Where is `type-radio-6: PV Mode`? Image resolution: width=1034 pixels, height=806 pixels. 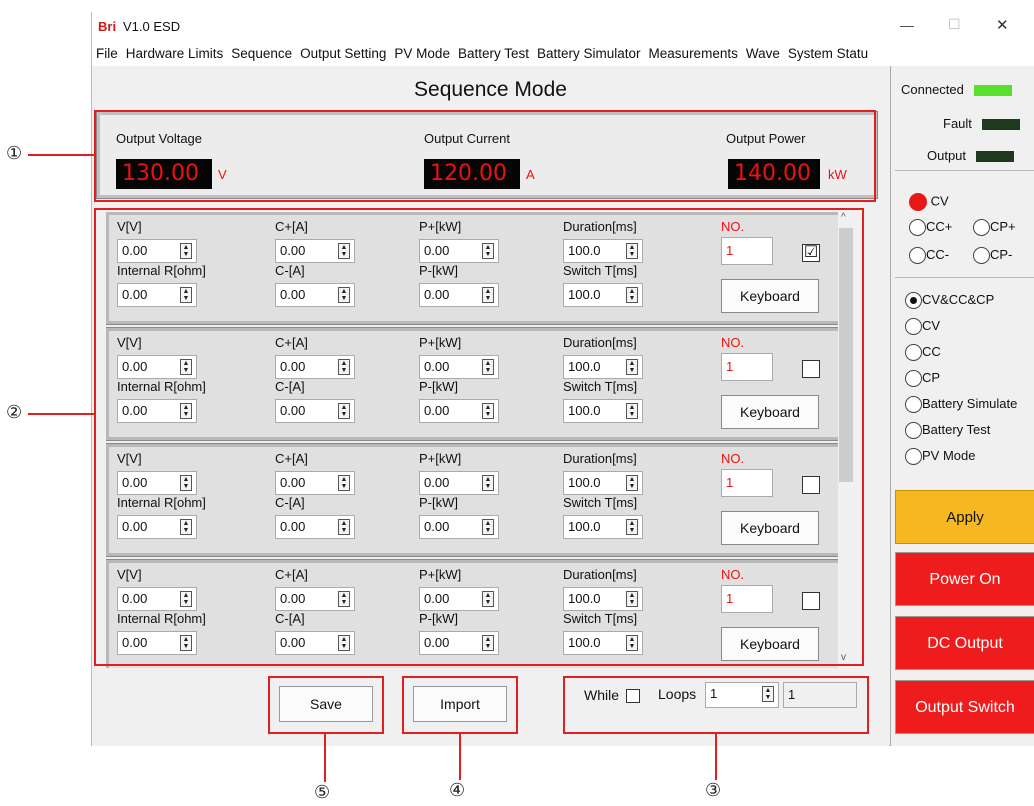 type-radio-6: PV Mode is located at coordinates (969, 461).